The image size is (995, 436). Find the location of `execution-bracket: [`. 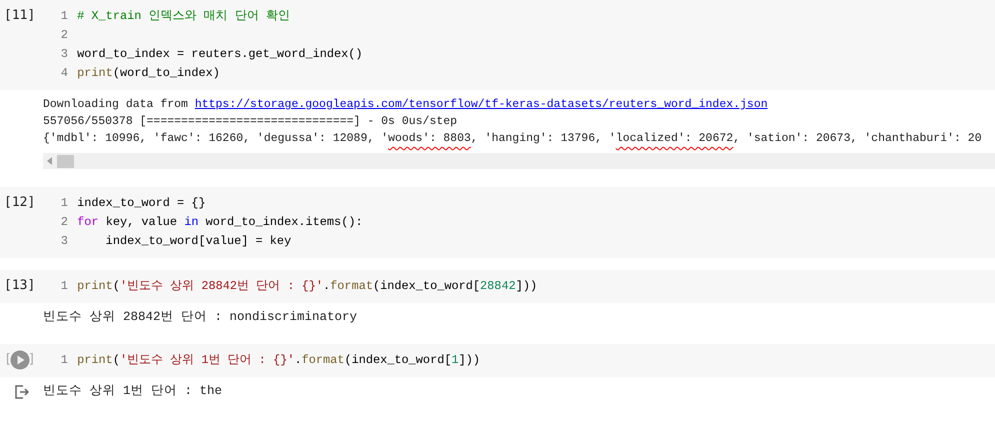

execution-bracket: [ is located at coordinates (8, 360).